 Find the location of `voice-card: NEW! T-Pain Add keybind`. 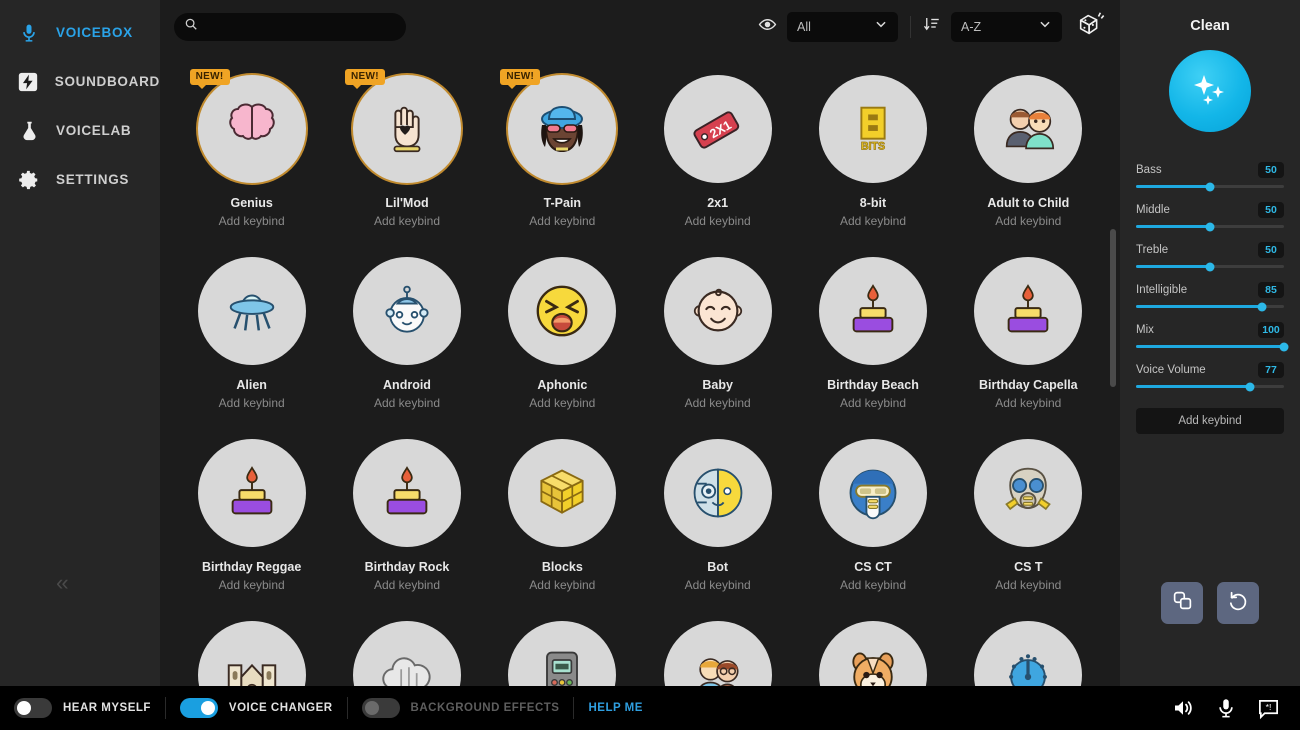

voice-card: NEW! T-Pain Add keybind is located at coordinates (562, 154).